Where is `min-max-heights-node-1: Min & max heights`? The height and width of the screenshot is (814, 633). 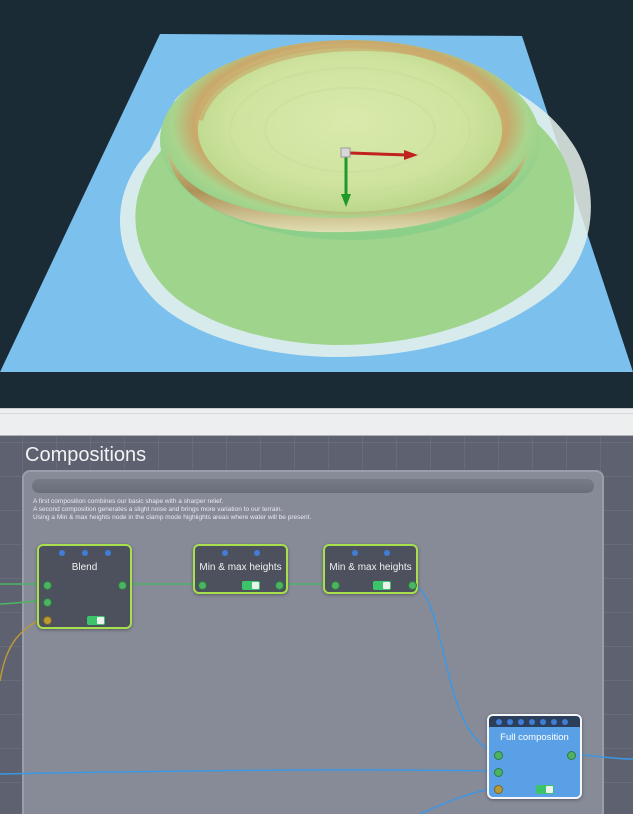 min-max-heights-node-1: Min & max heights is located at coordinates (240, 569).